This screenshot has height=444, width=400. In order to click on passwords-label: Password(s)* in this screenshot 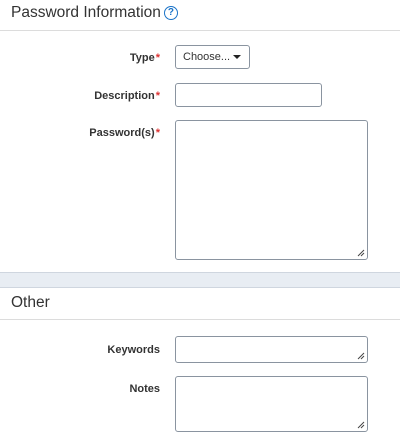, I will do `click(80, 133)`.